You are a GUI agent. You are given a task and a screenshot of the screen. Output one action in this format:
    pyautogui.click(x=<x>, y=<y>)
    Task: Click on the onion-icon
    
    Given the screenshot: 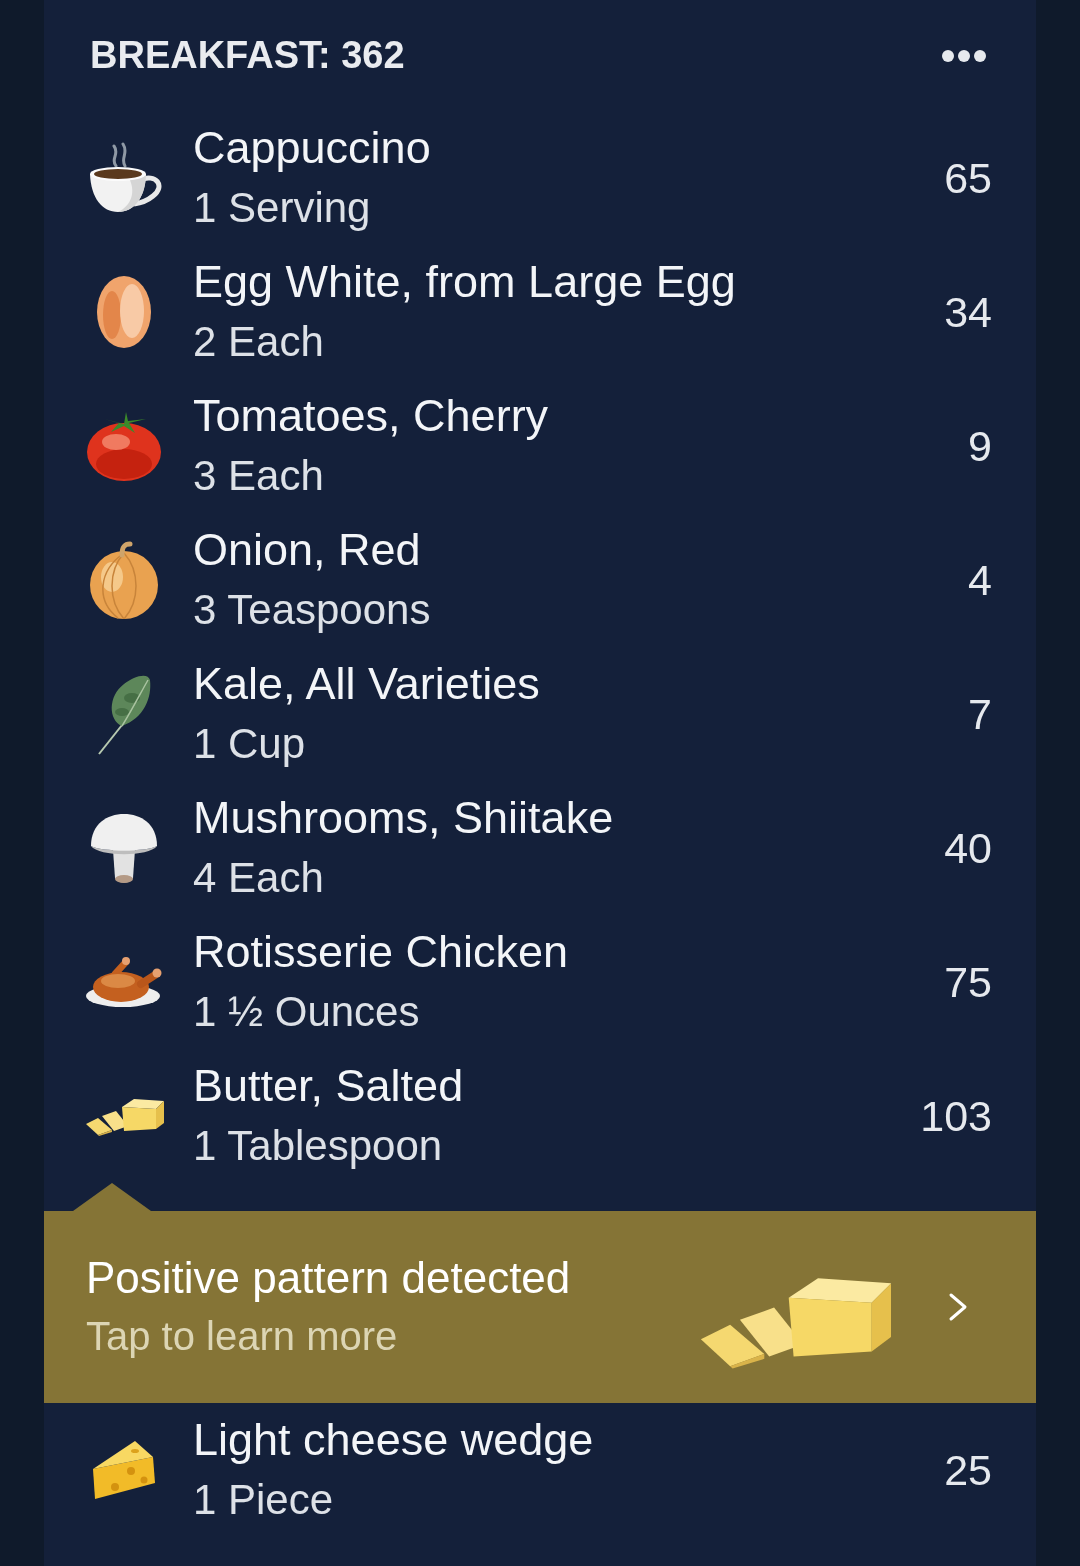 What is the action you would take?
    pyautogui.click(x=124, y=580)
    